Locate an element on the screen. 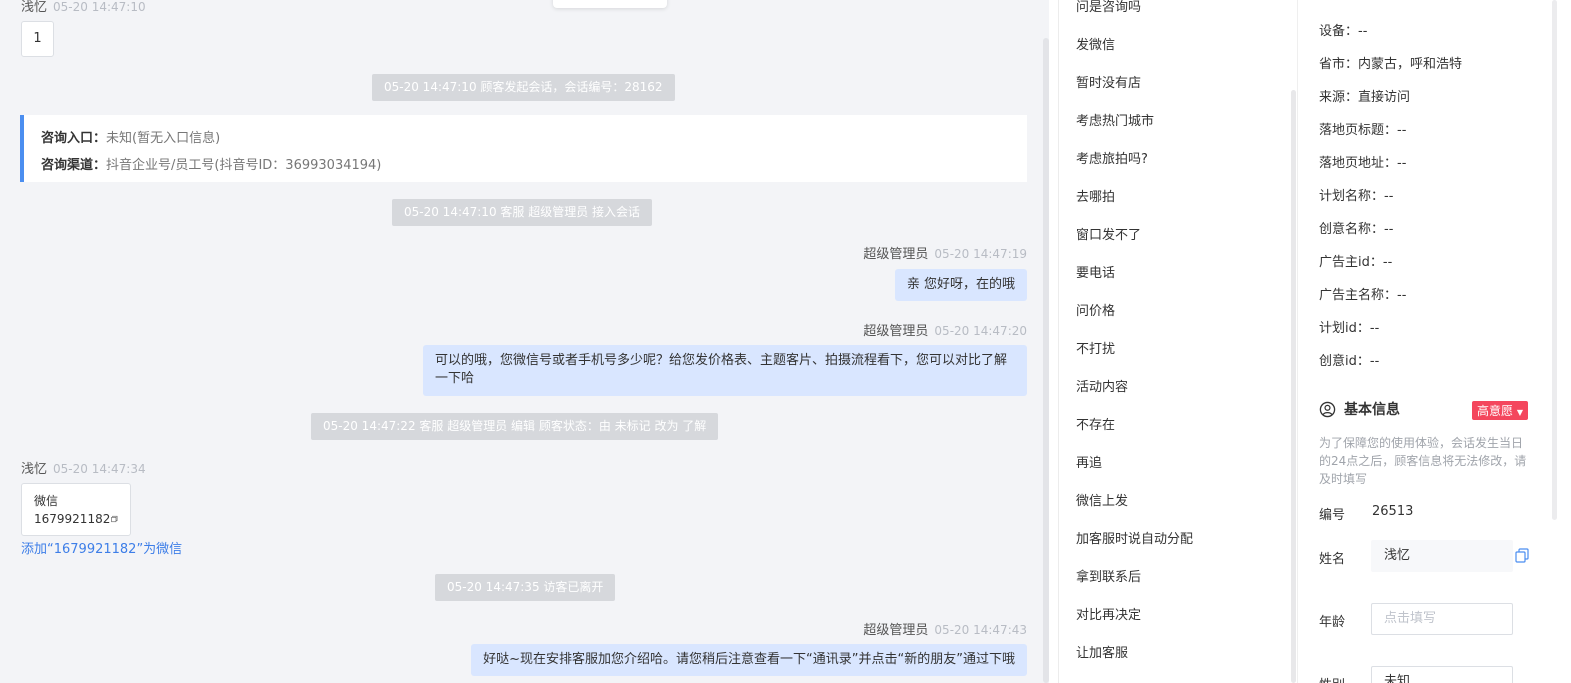 This screenshot has width=1571, height=683. message-meta: 超级管理员 05-20 14:47:19 is located at coordinates (945, 252).